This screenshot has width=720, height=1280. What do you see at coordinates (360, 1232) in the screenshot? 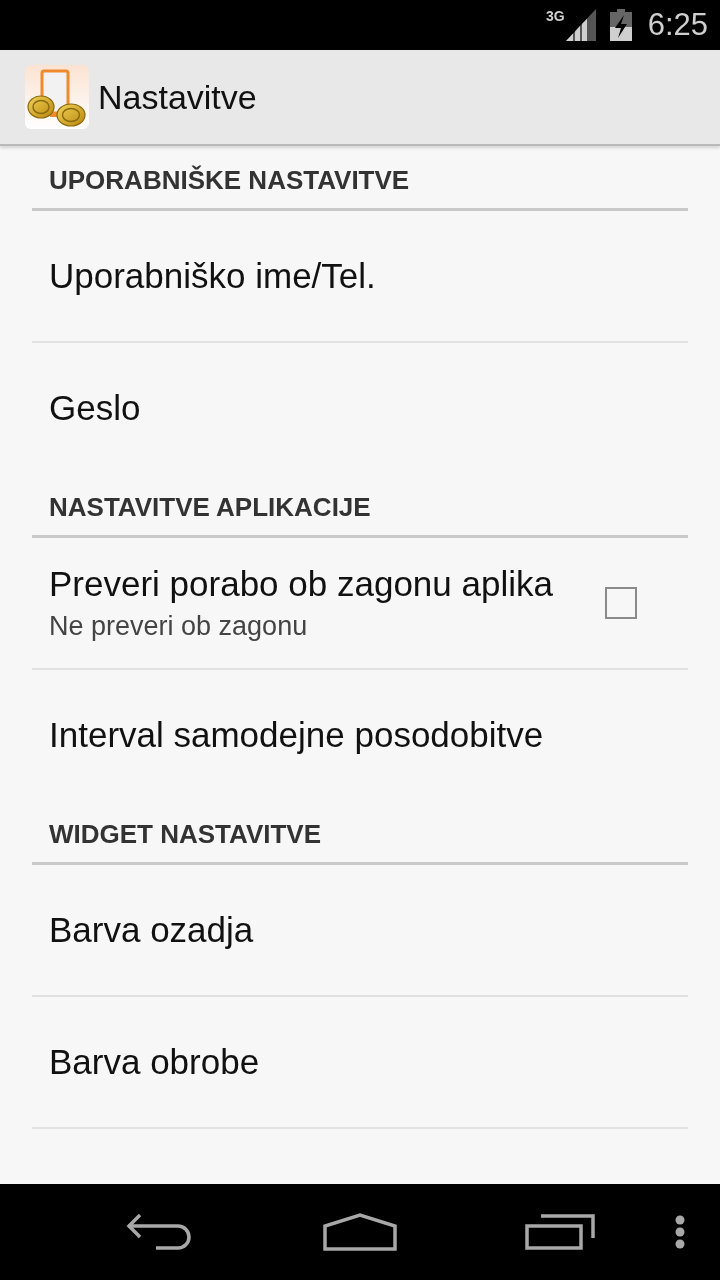
I see `home-icon` at bounding box center [360, 1232].